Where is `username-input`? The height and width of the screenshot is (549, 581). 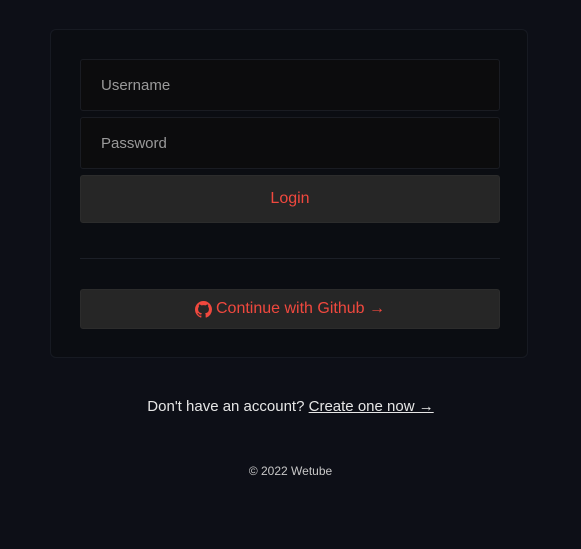 username-input is located at coordinates (290, 85).